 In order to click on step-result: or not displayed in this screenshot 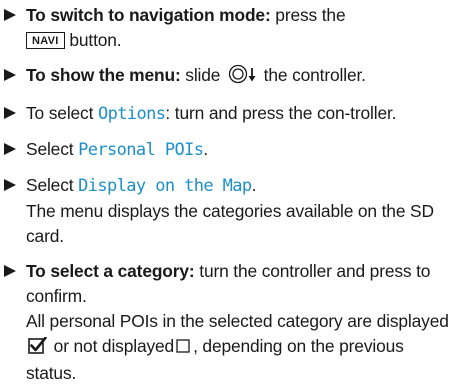, I will do `click(112, 346)`.